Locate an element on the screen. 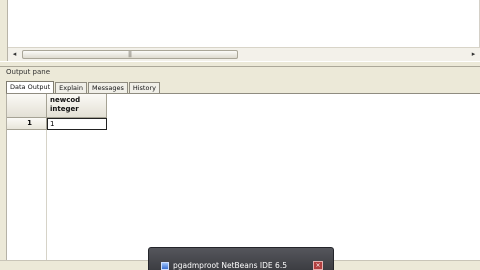 The image size is (480, 270). editor-left-margin is located at coordinates (4, 31).